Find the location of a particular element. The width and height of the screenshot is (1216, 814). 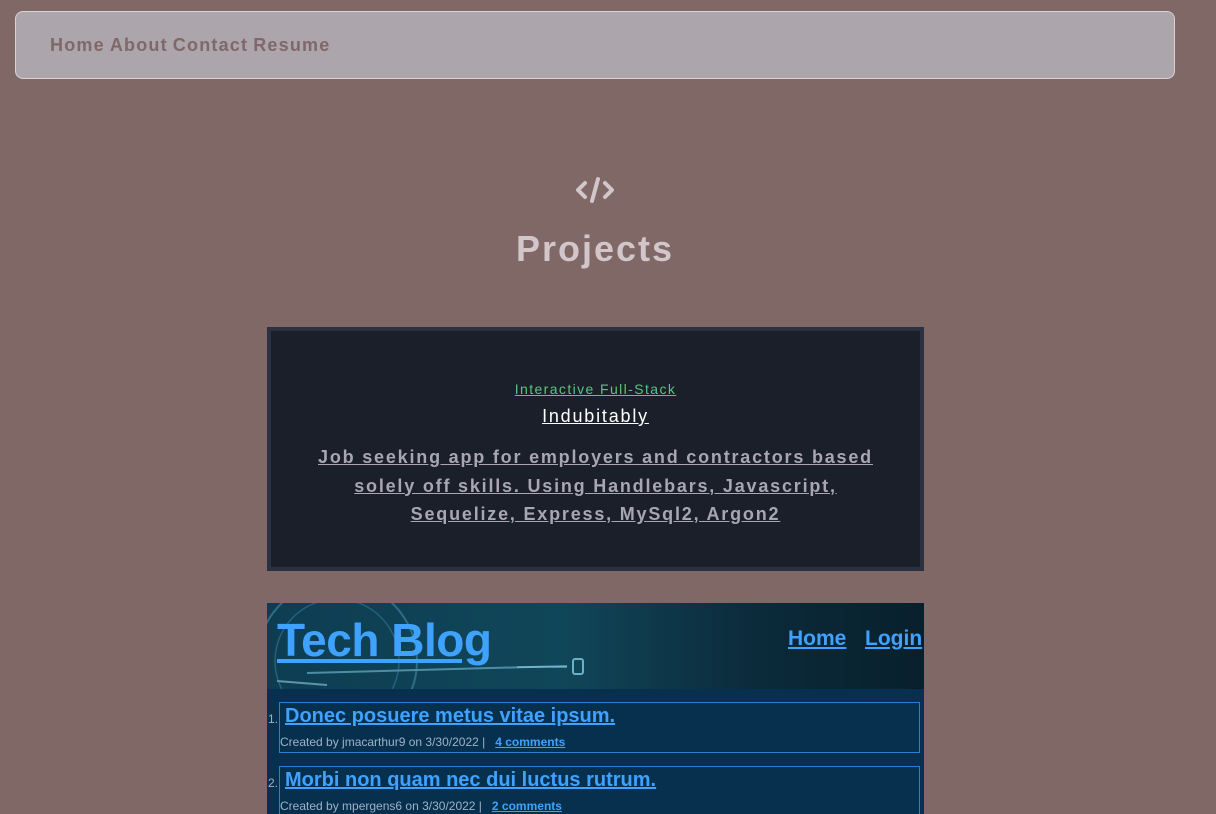

preview-blog-title: Tech Blog is located at coordinates (384, 640).